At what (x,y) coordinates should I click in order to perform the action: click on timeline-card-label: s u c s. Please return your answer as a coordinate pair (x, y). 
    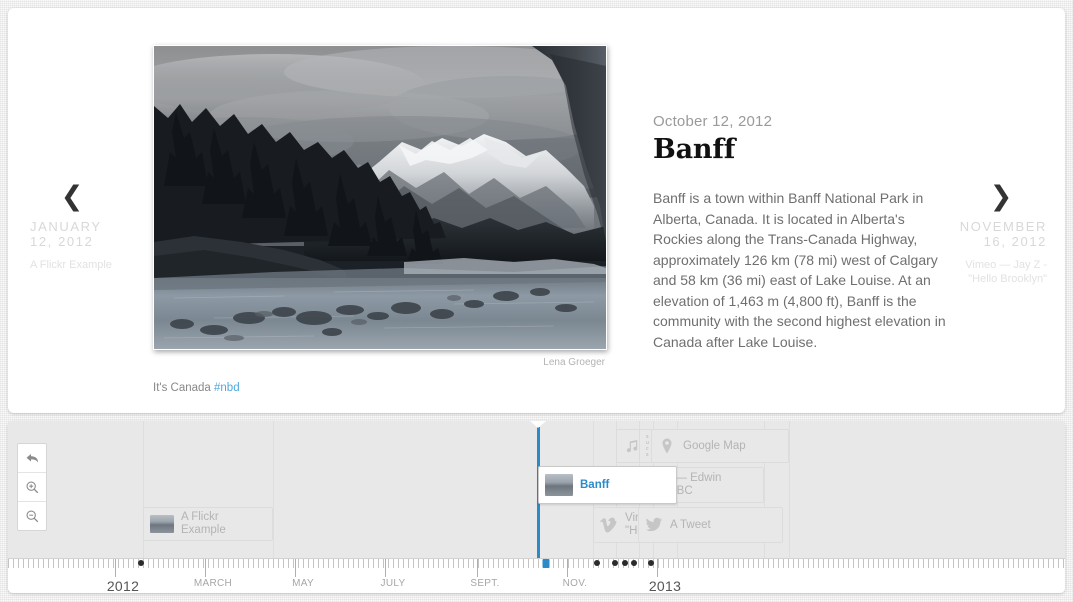
    Looking at the image, I should click on (647, 446).